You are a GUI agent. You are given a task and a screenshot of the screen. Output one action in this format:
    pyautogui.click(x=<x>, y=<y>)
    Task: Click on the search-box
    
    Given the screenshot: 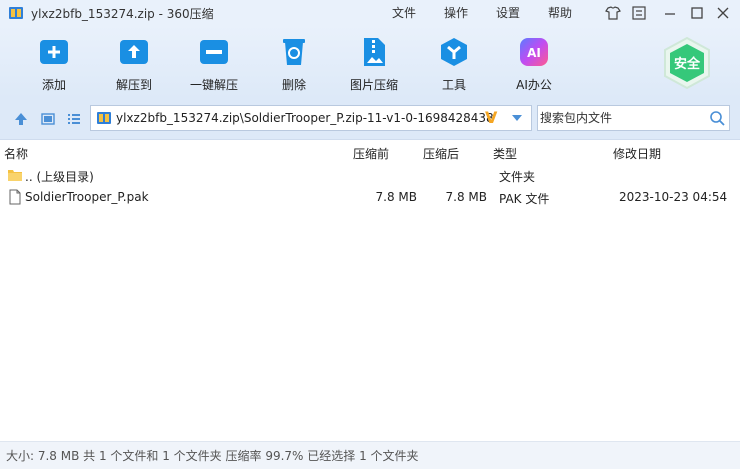 What is the action you would take?
    pyautogui.click(x=633, y=118)
    